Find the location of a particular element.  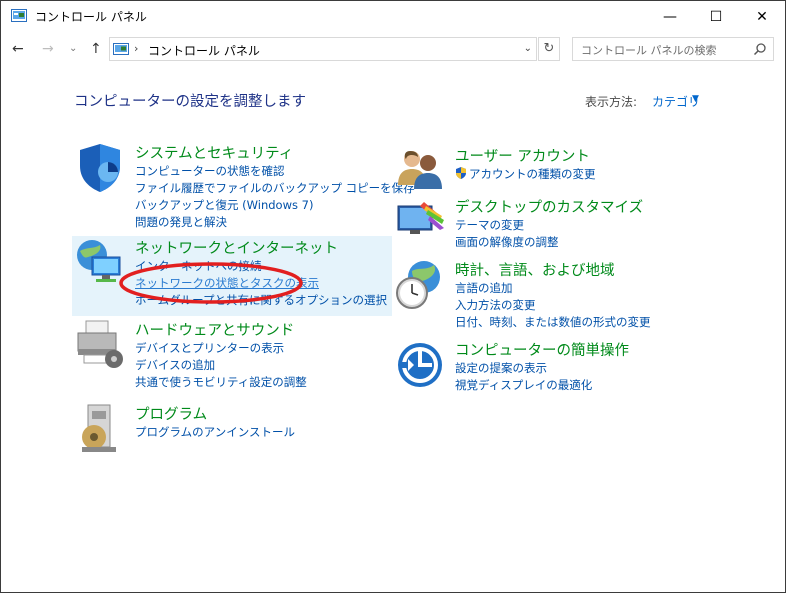

programs-icon is located at coordinates (99, 428).